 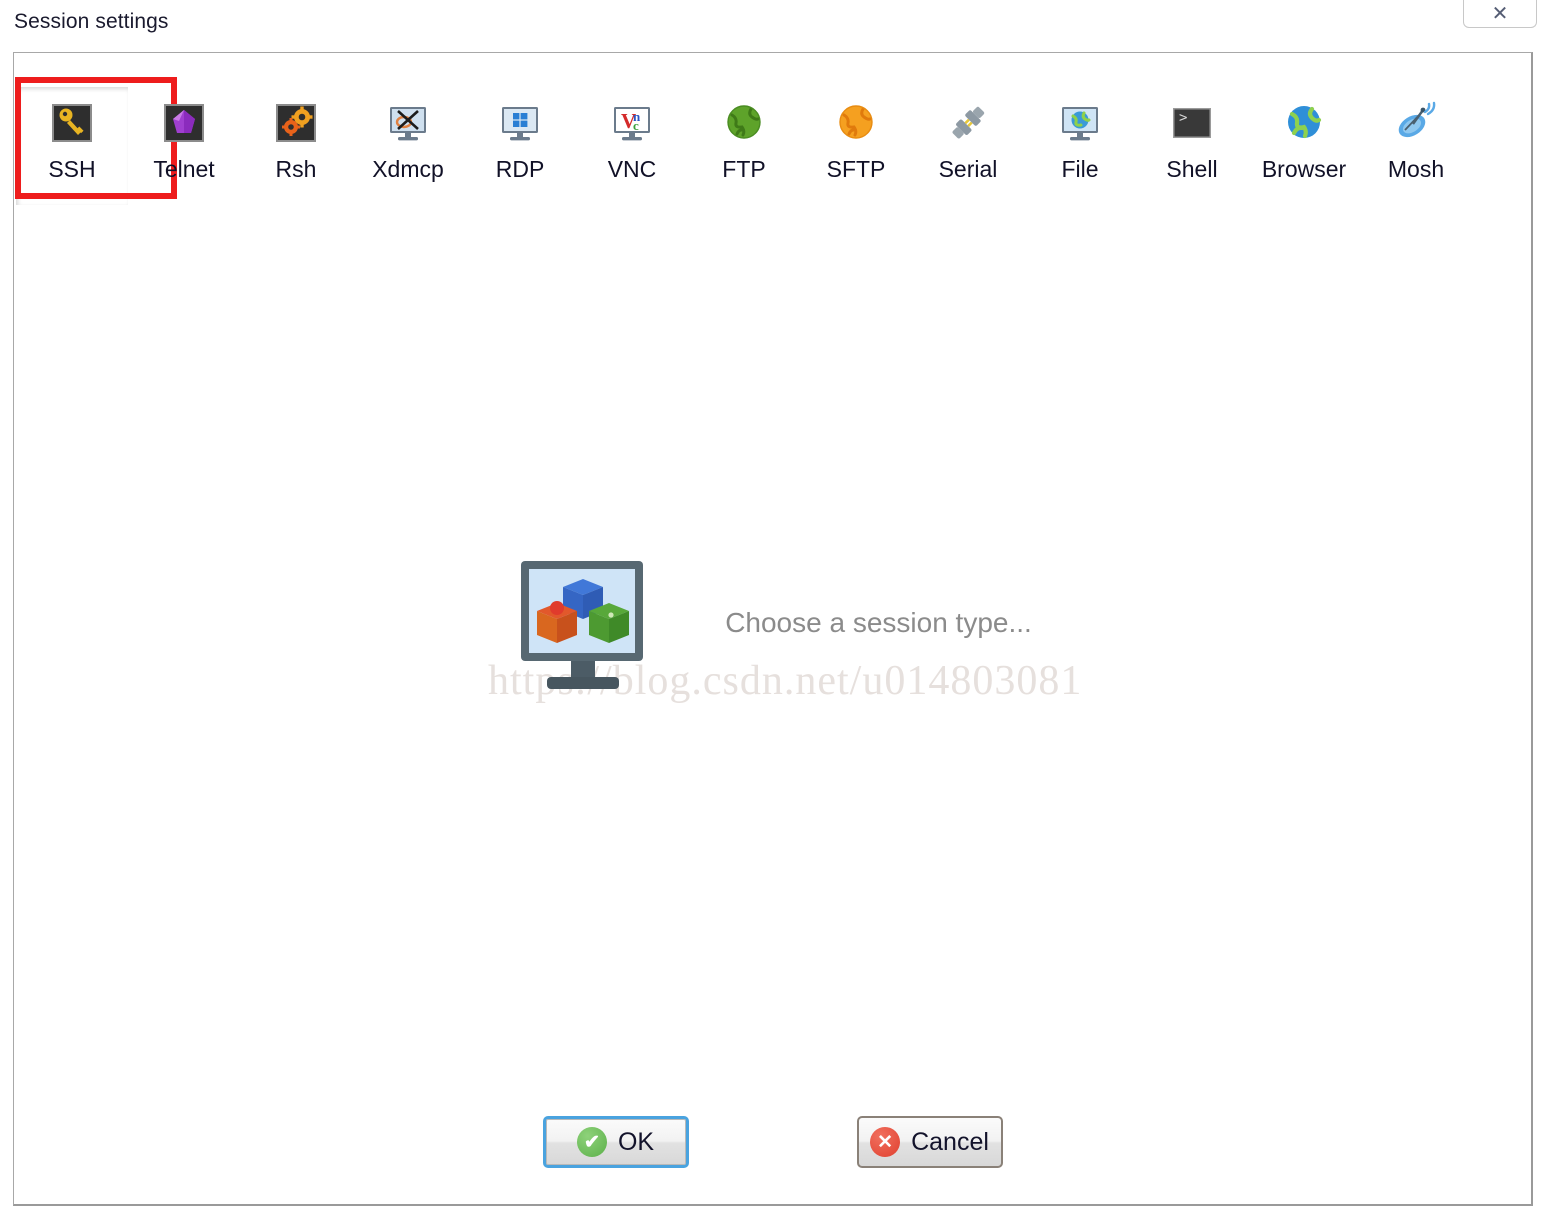 What do you see at coordinates (772, 1142) in the screenshot?
I see `dialog-button-bar: ✔ OK ✕ Cancel` at bounding box center [772, 1142].